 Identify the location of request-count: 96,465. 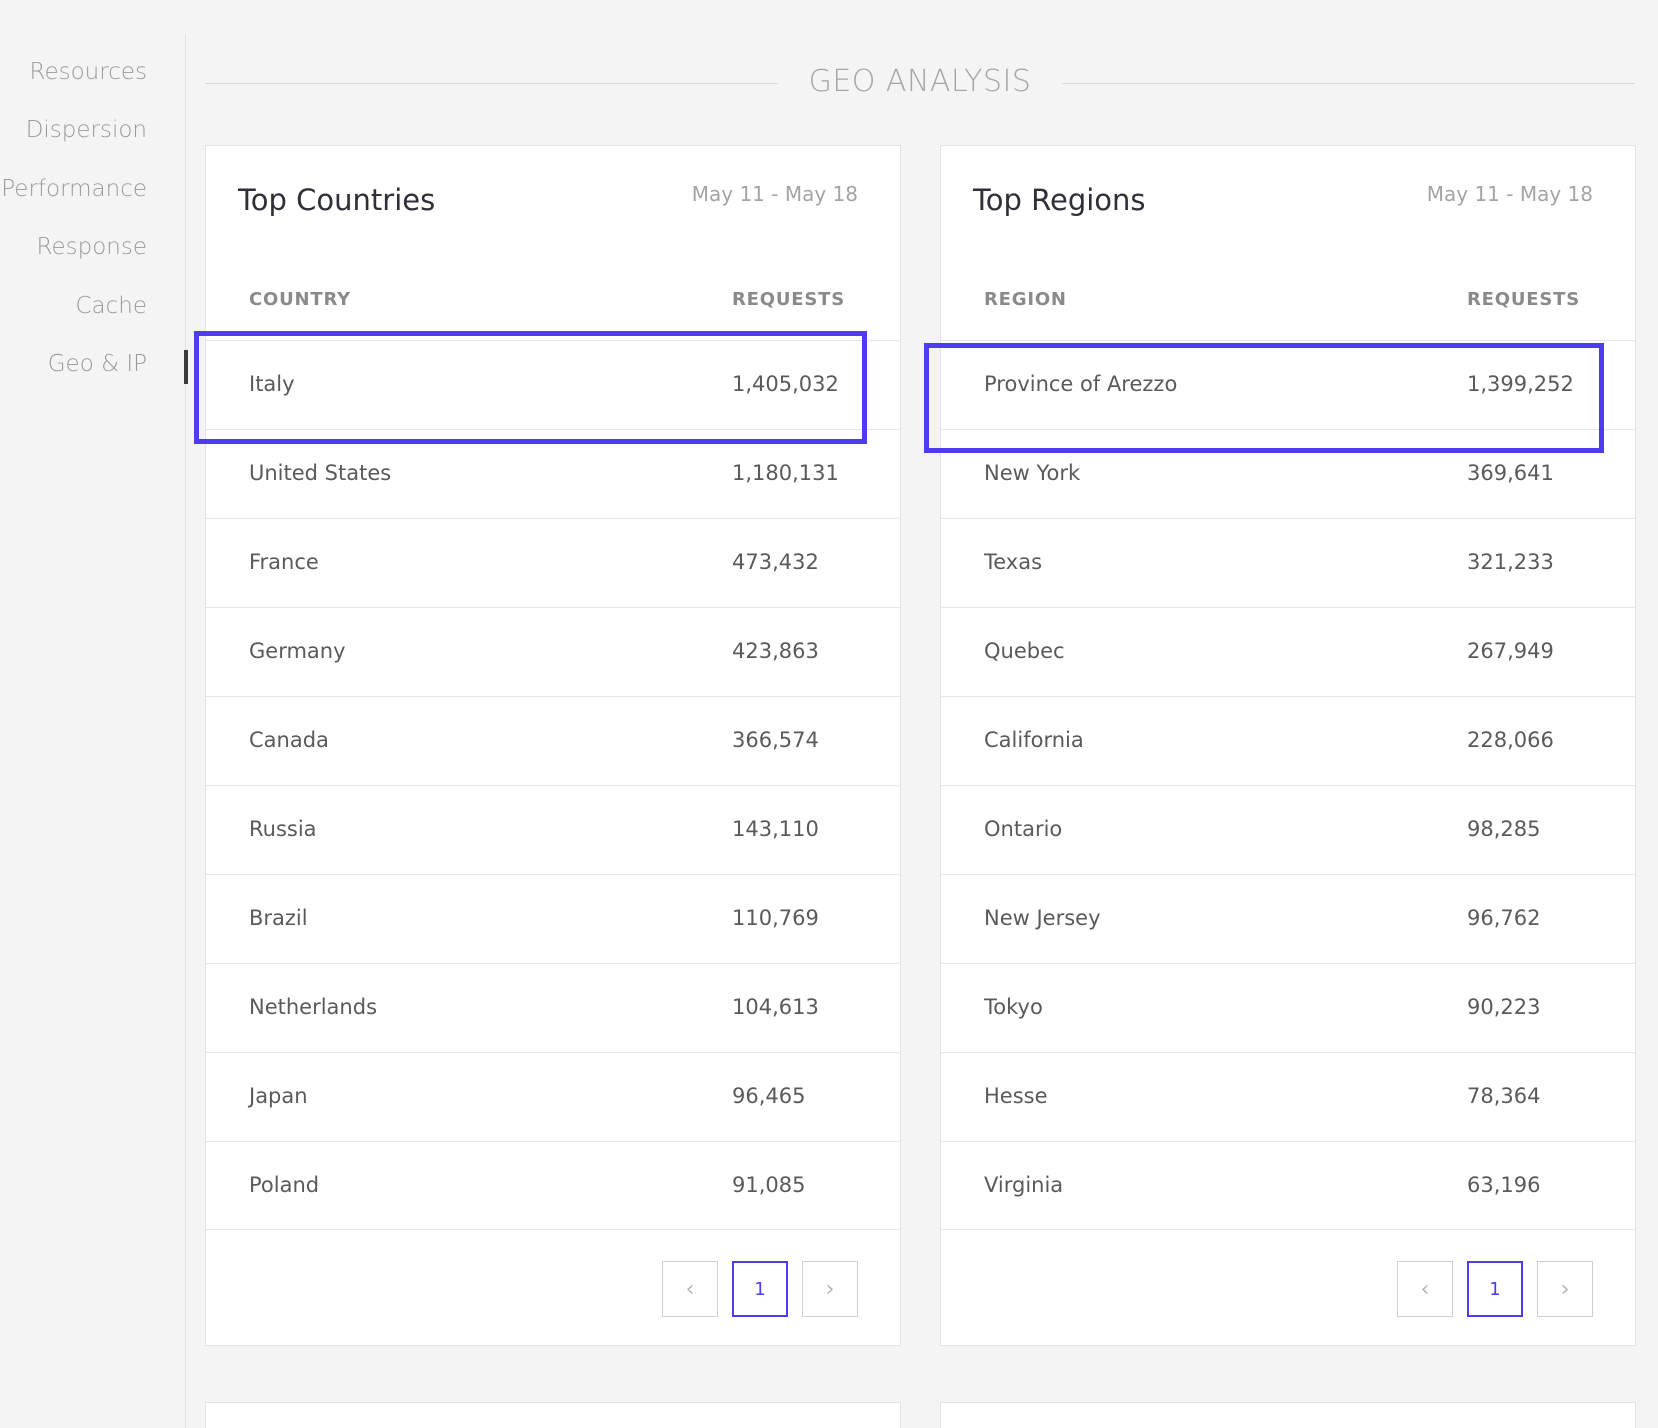
(769, 1096).